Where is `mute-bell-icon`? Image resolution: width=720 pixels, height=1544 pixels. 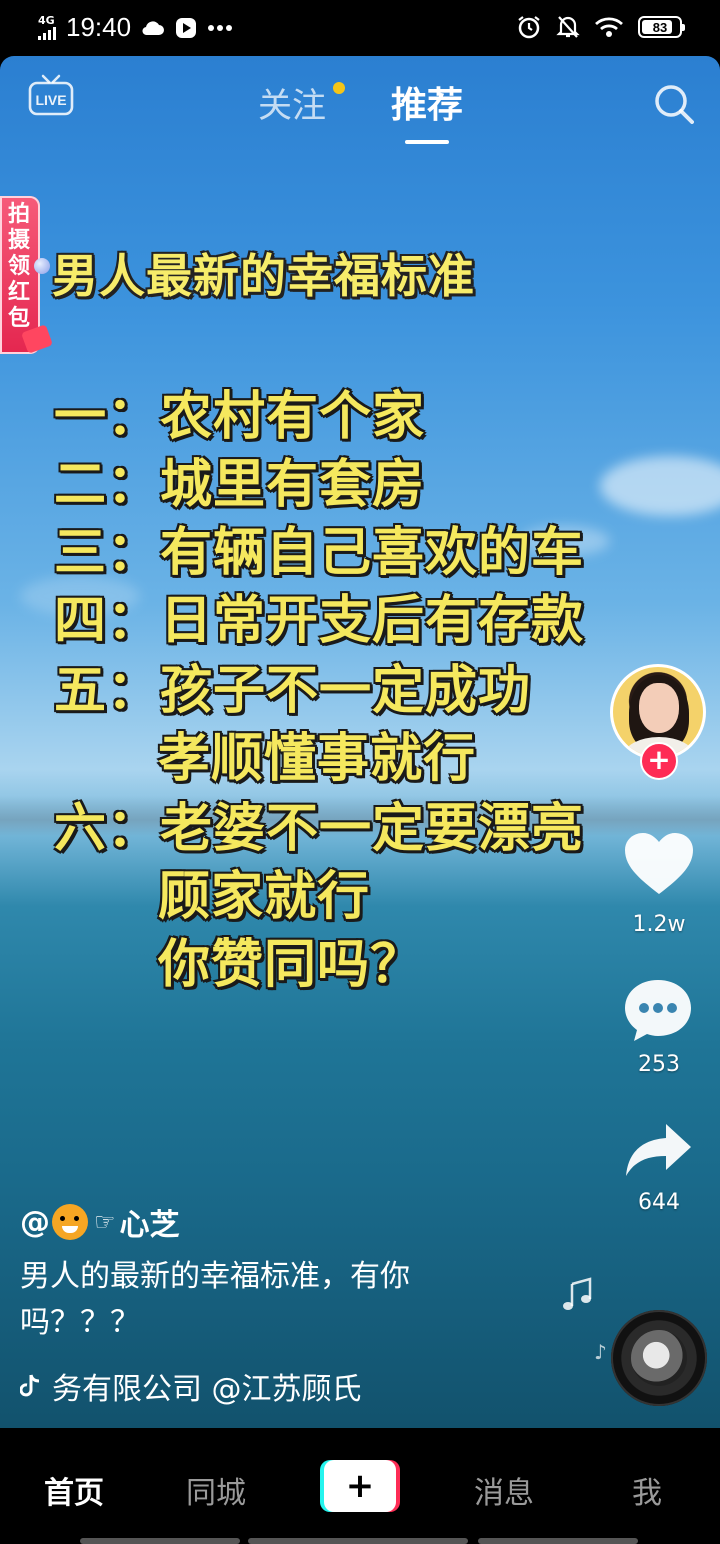 mute-bell-icon is located at coordinates (568, 27).